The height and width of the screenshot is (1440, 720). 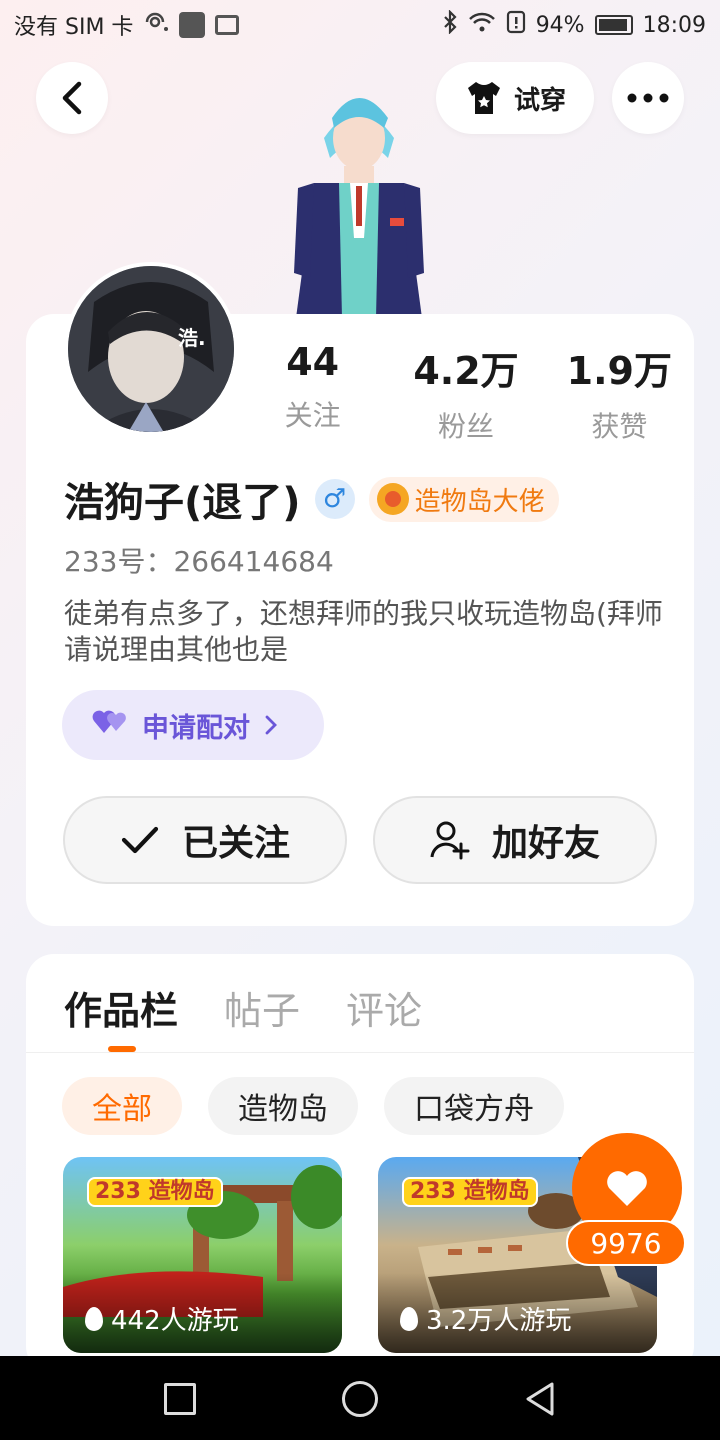 I want to click on play-count: 3.2万人游玩, so click(x=485, y=1318).